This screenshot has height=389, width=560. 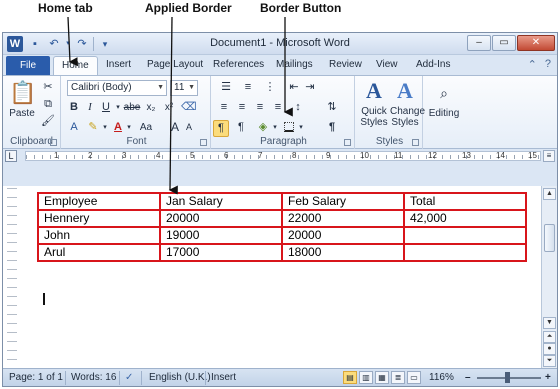 What do you see at coordinates (278, 108) in the screenshot?
I see `justify-icon: ≡` at bounding box center [278, 108].